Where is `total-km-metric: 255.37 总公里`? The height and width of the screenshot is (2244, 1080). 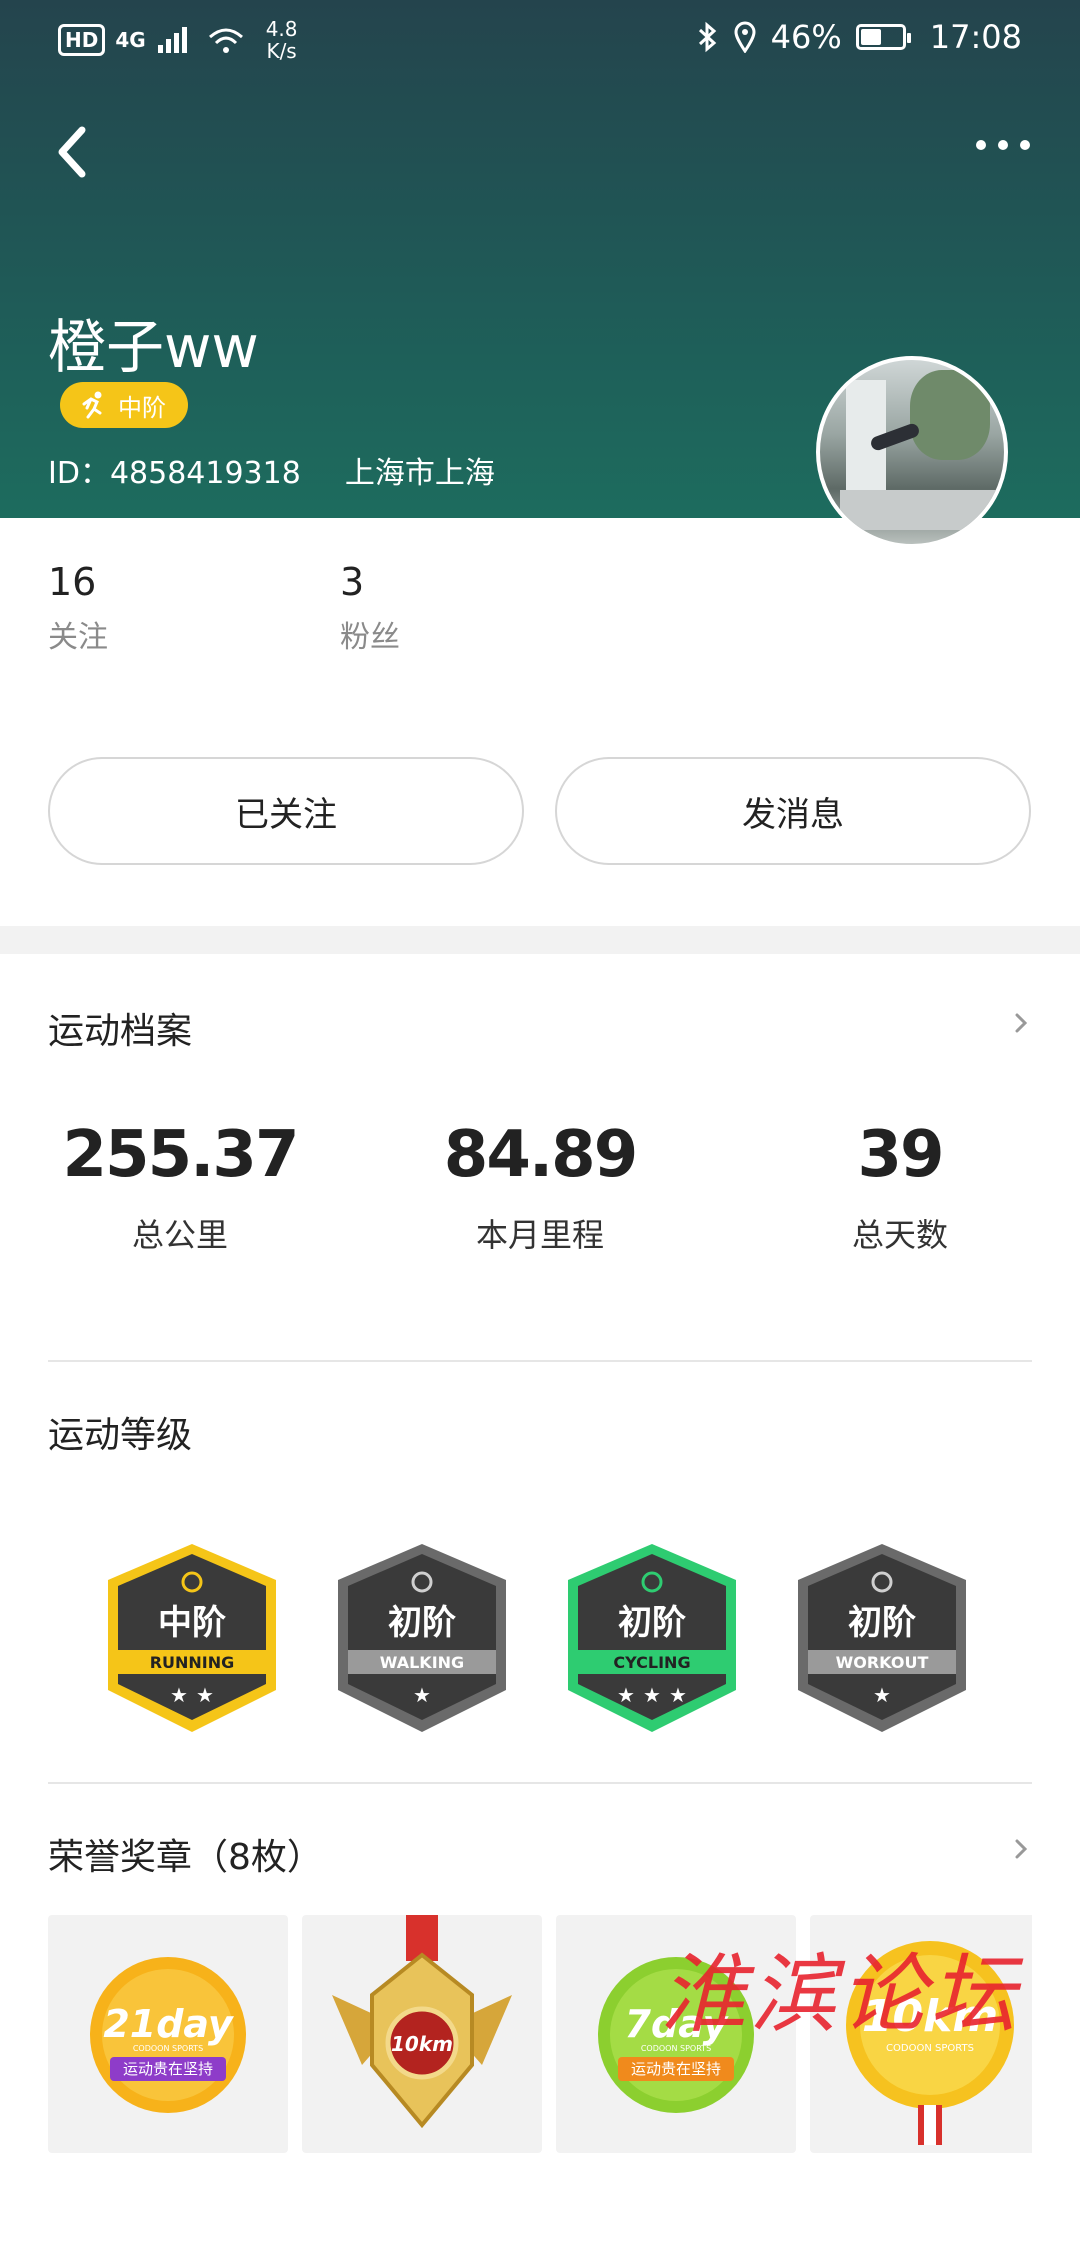 total-km-metric: 255.37 总公里 is located at coordinates (180, 1187).